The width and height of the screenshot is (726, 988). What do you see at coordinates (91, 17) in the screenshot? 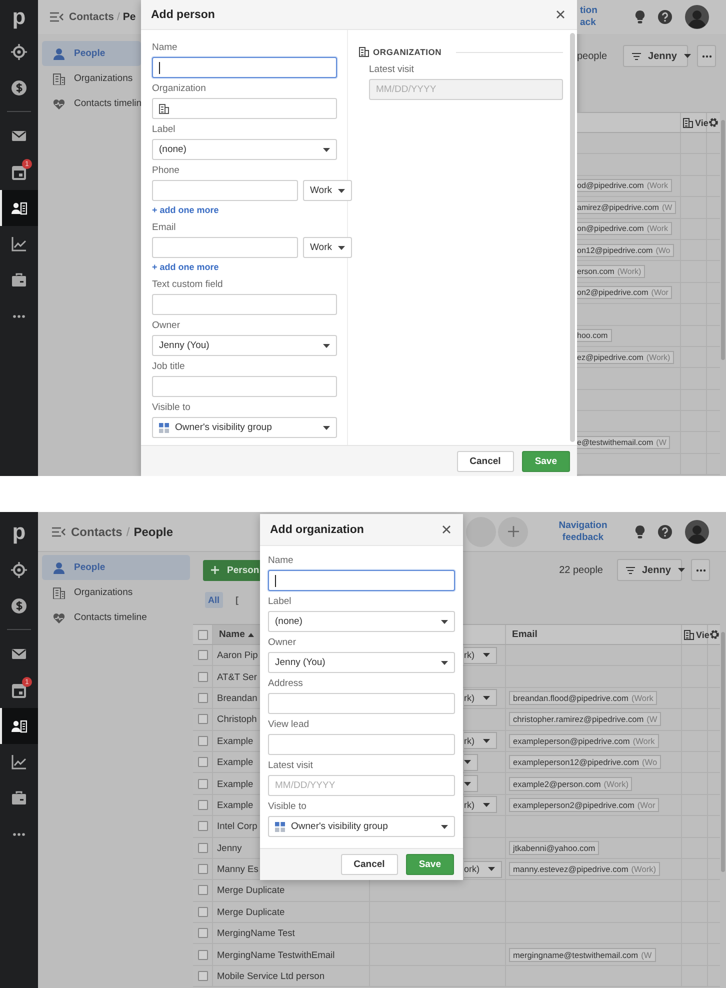
I see `breadcrumb-link: Contacts` at bounding box center [91, 17].